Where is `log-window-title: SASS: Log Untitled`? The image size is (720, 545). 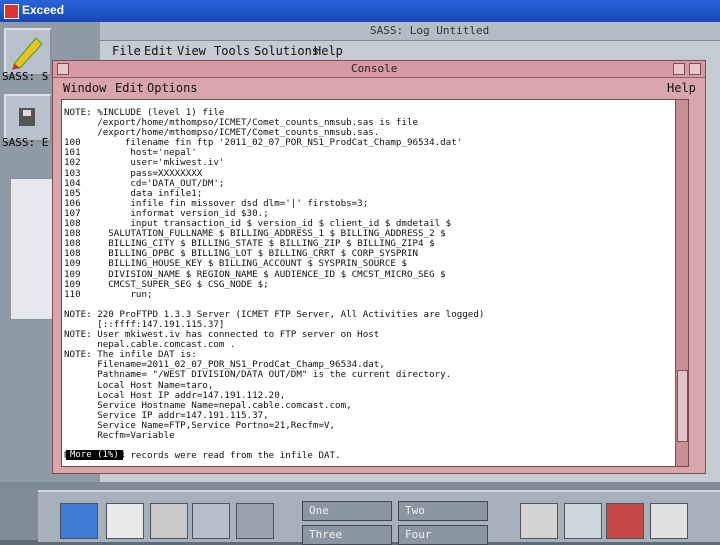
log-window-title: SASS: Log Untitled is located at coordinates (430, 30).